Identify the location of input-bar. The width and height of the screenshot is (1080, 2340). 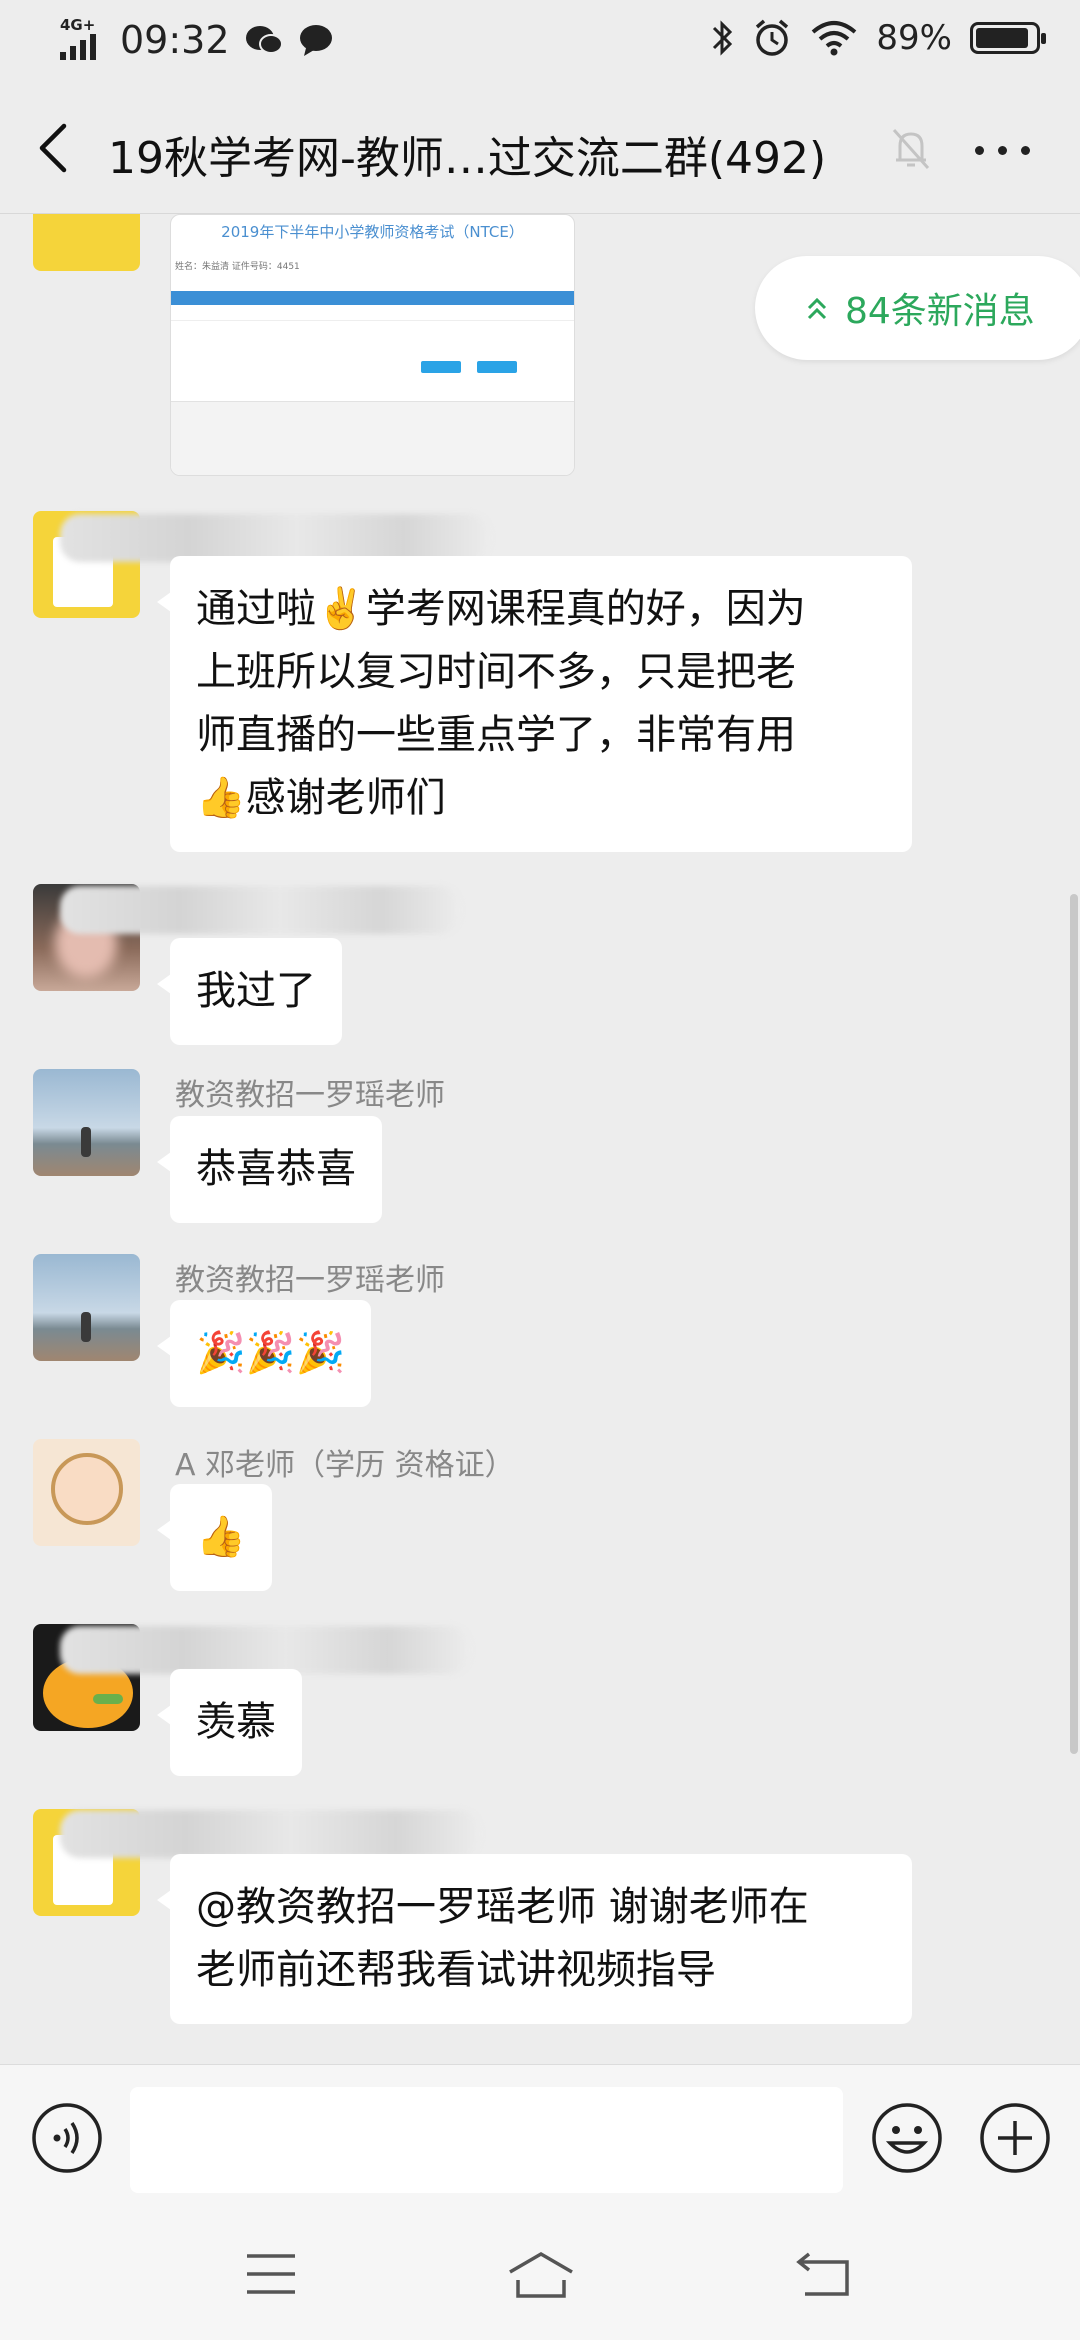
(540, 2139).